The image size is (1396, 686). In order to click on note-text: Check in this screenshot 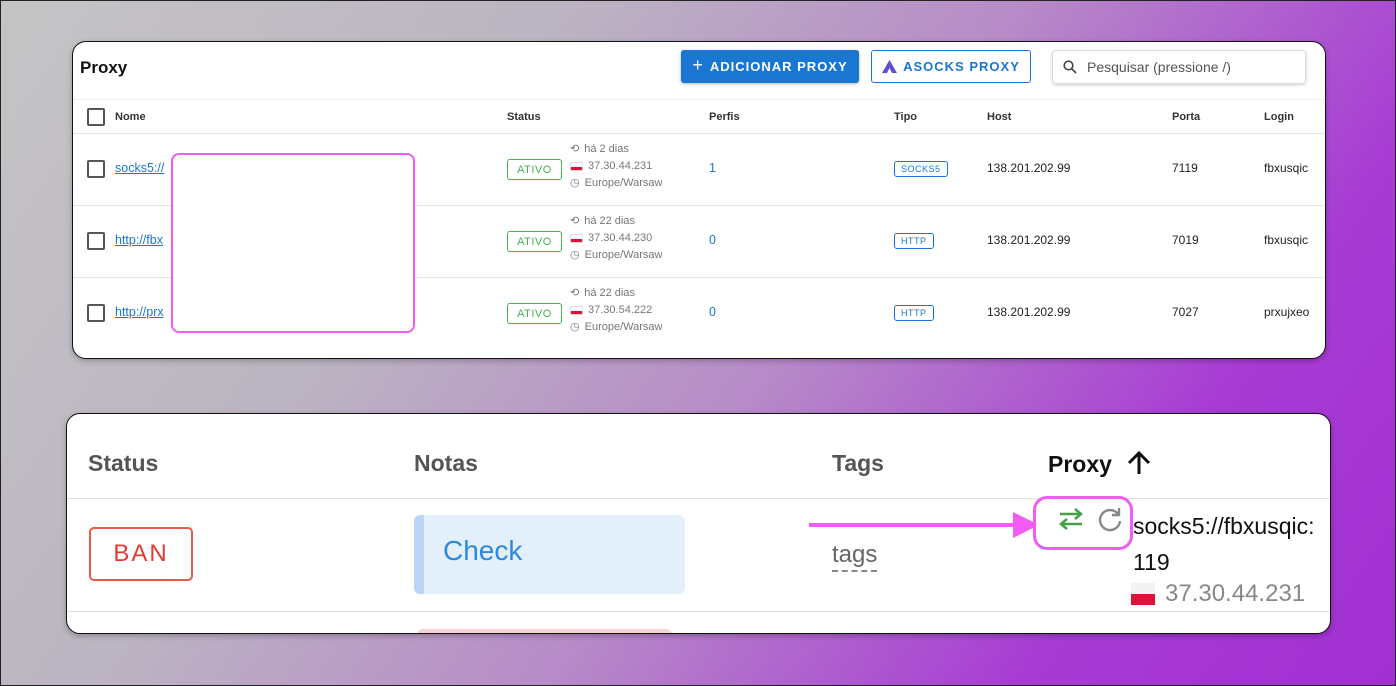, I will do `click(483, 550)`.